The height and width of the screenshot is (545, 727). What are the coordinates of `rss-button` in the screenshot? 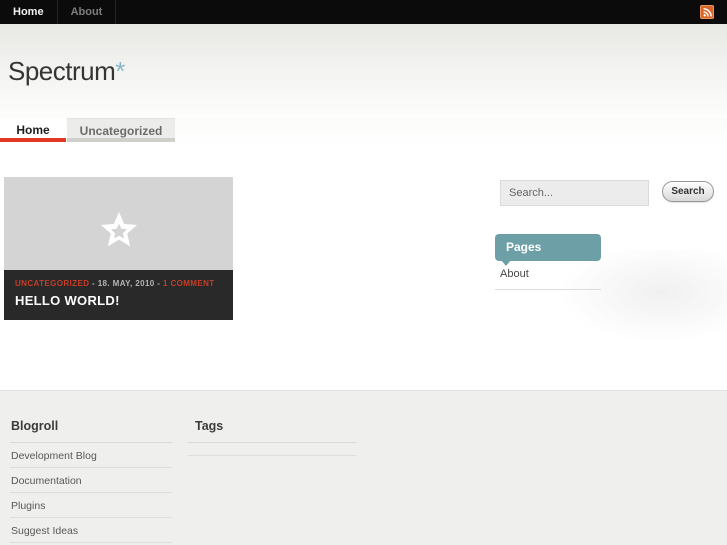 It's located at (707, 12).